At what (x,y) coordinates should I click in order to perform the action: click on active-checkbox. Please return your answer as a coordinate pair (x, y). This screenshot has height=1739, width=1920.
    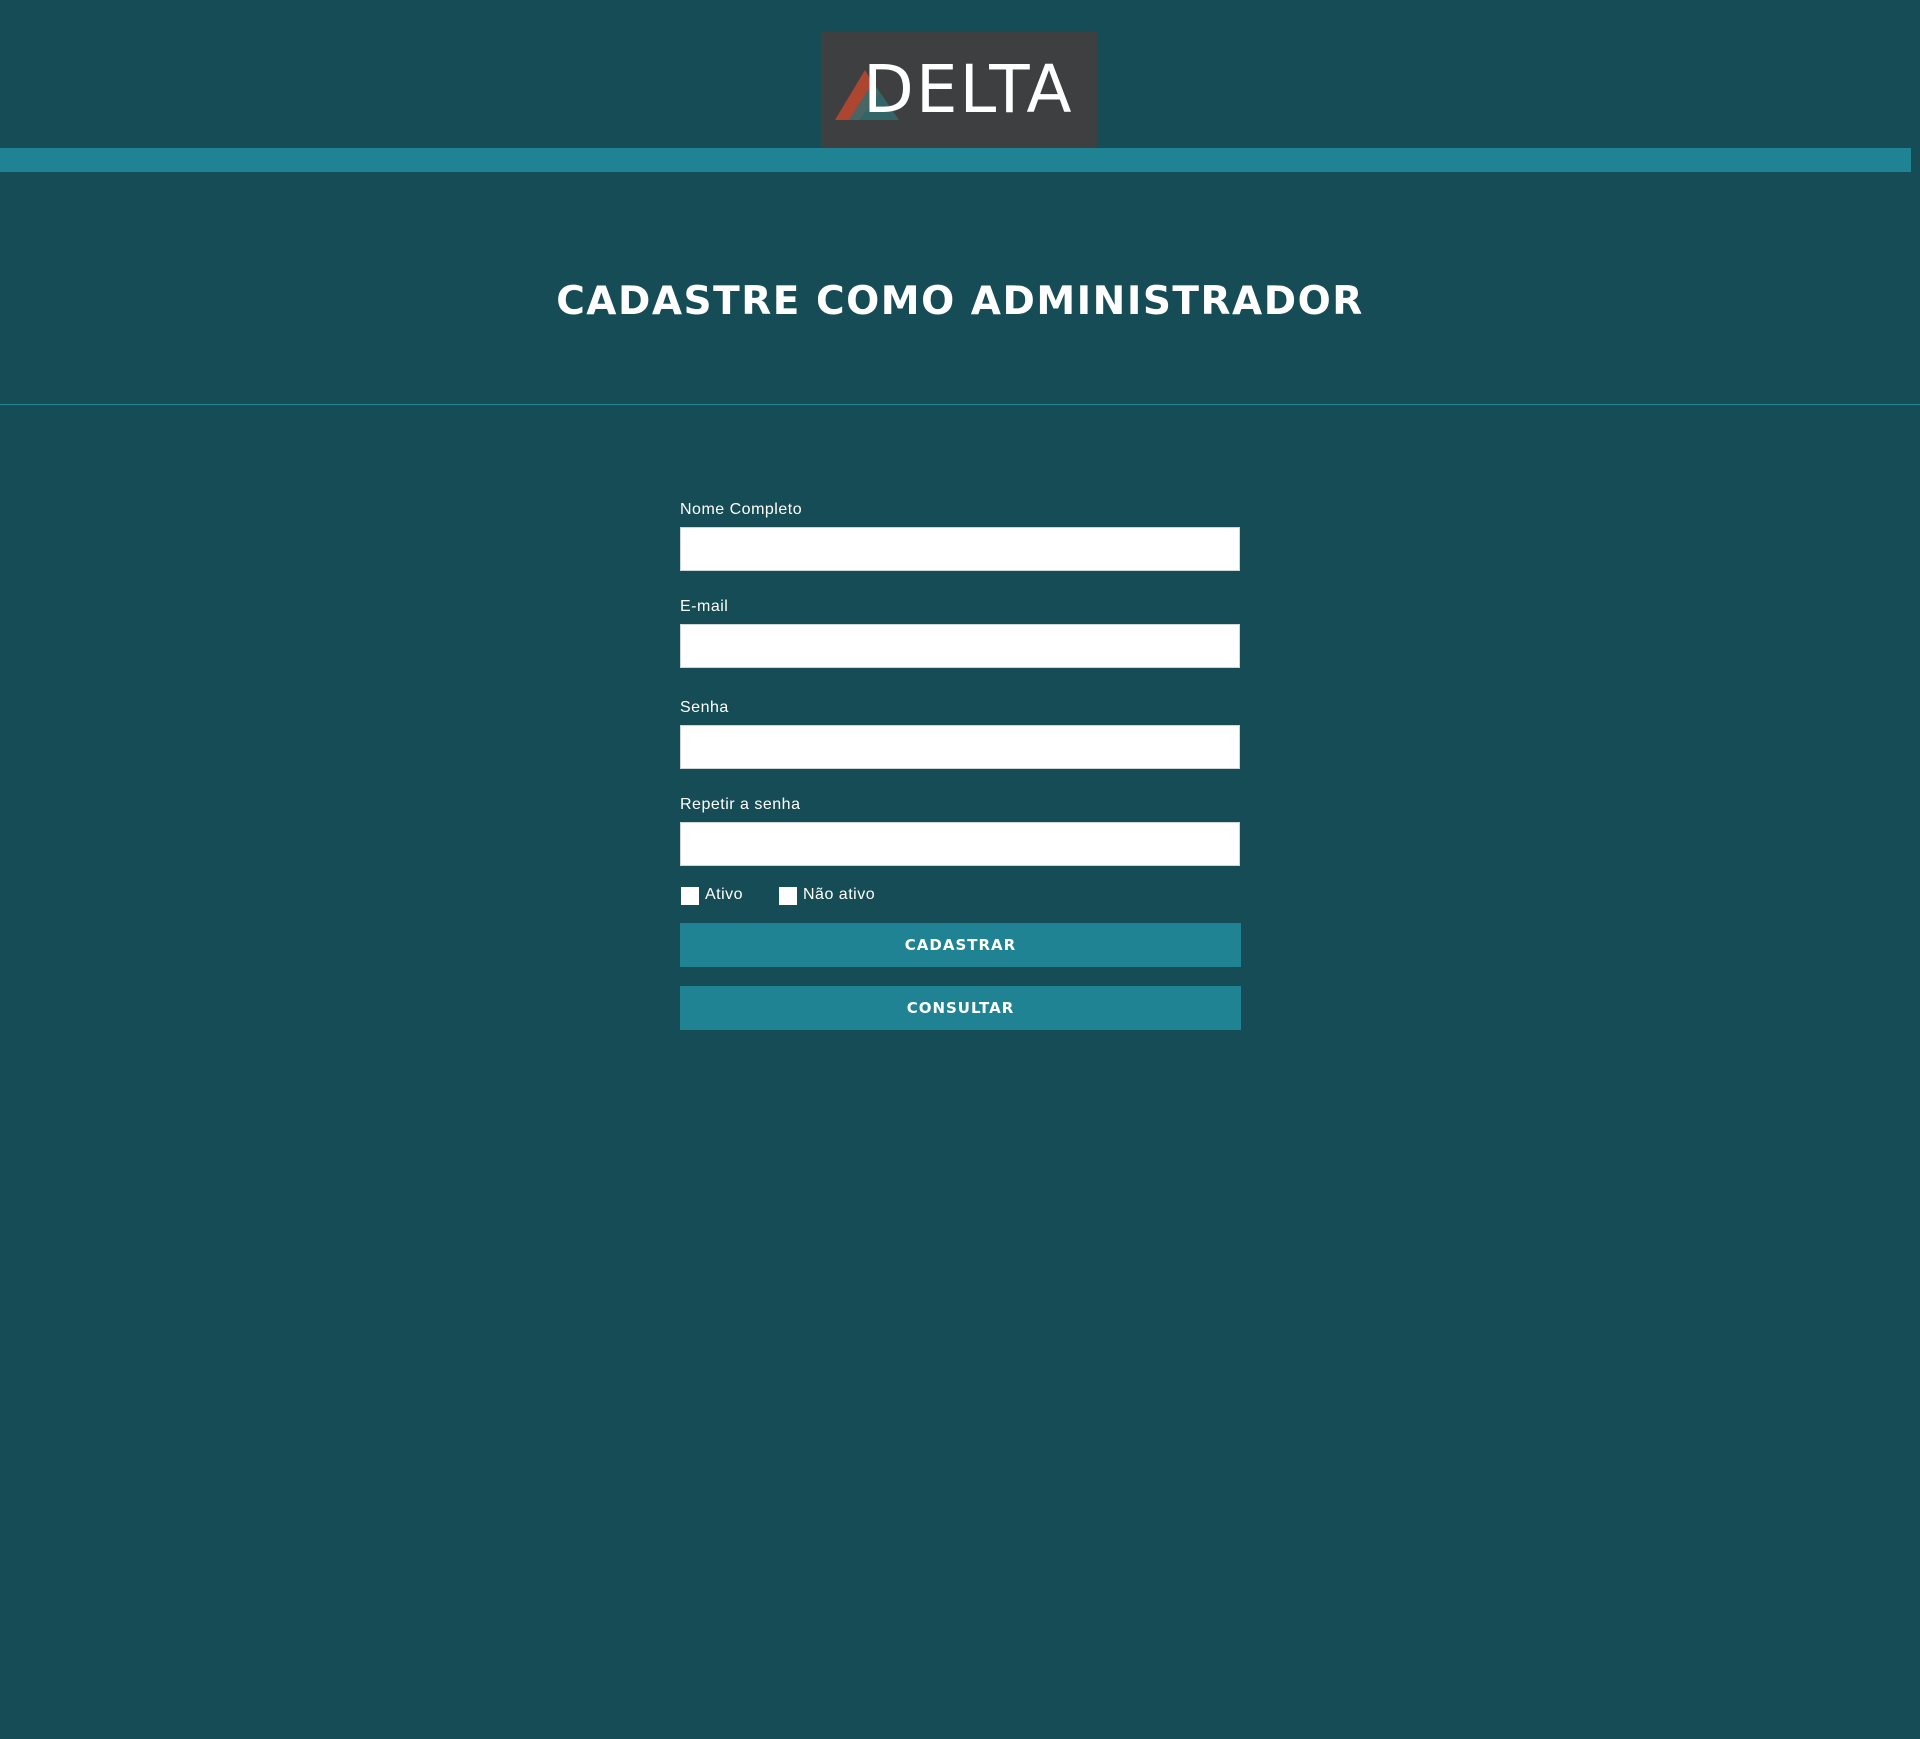
    Looking at the image, I should click on (690, 896).